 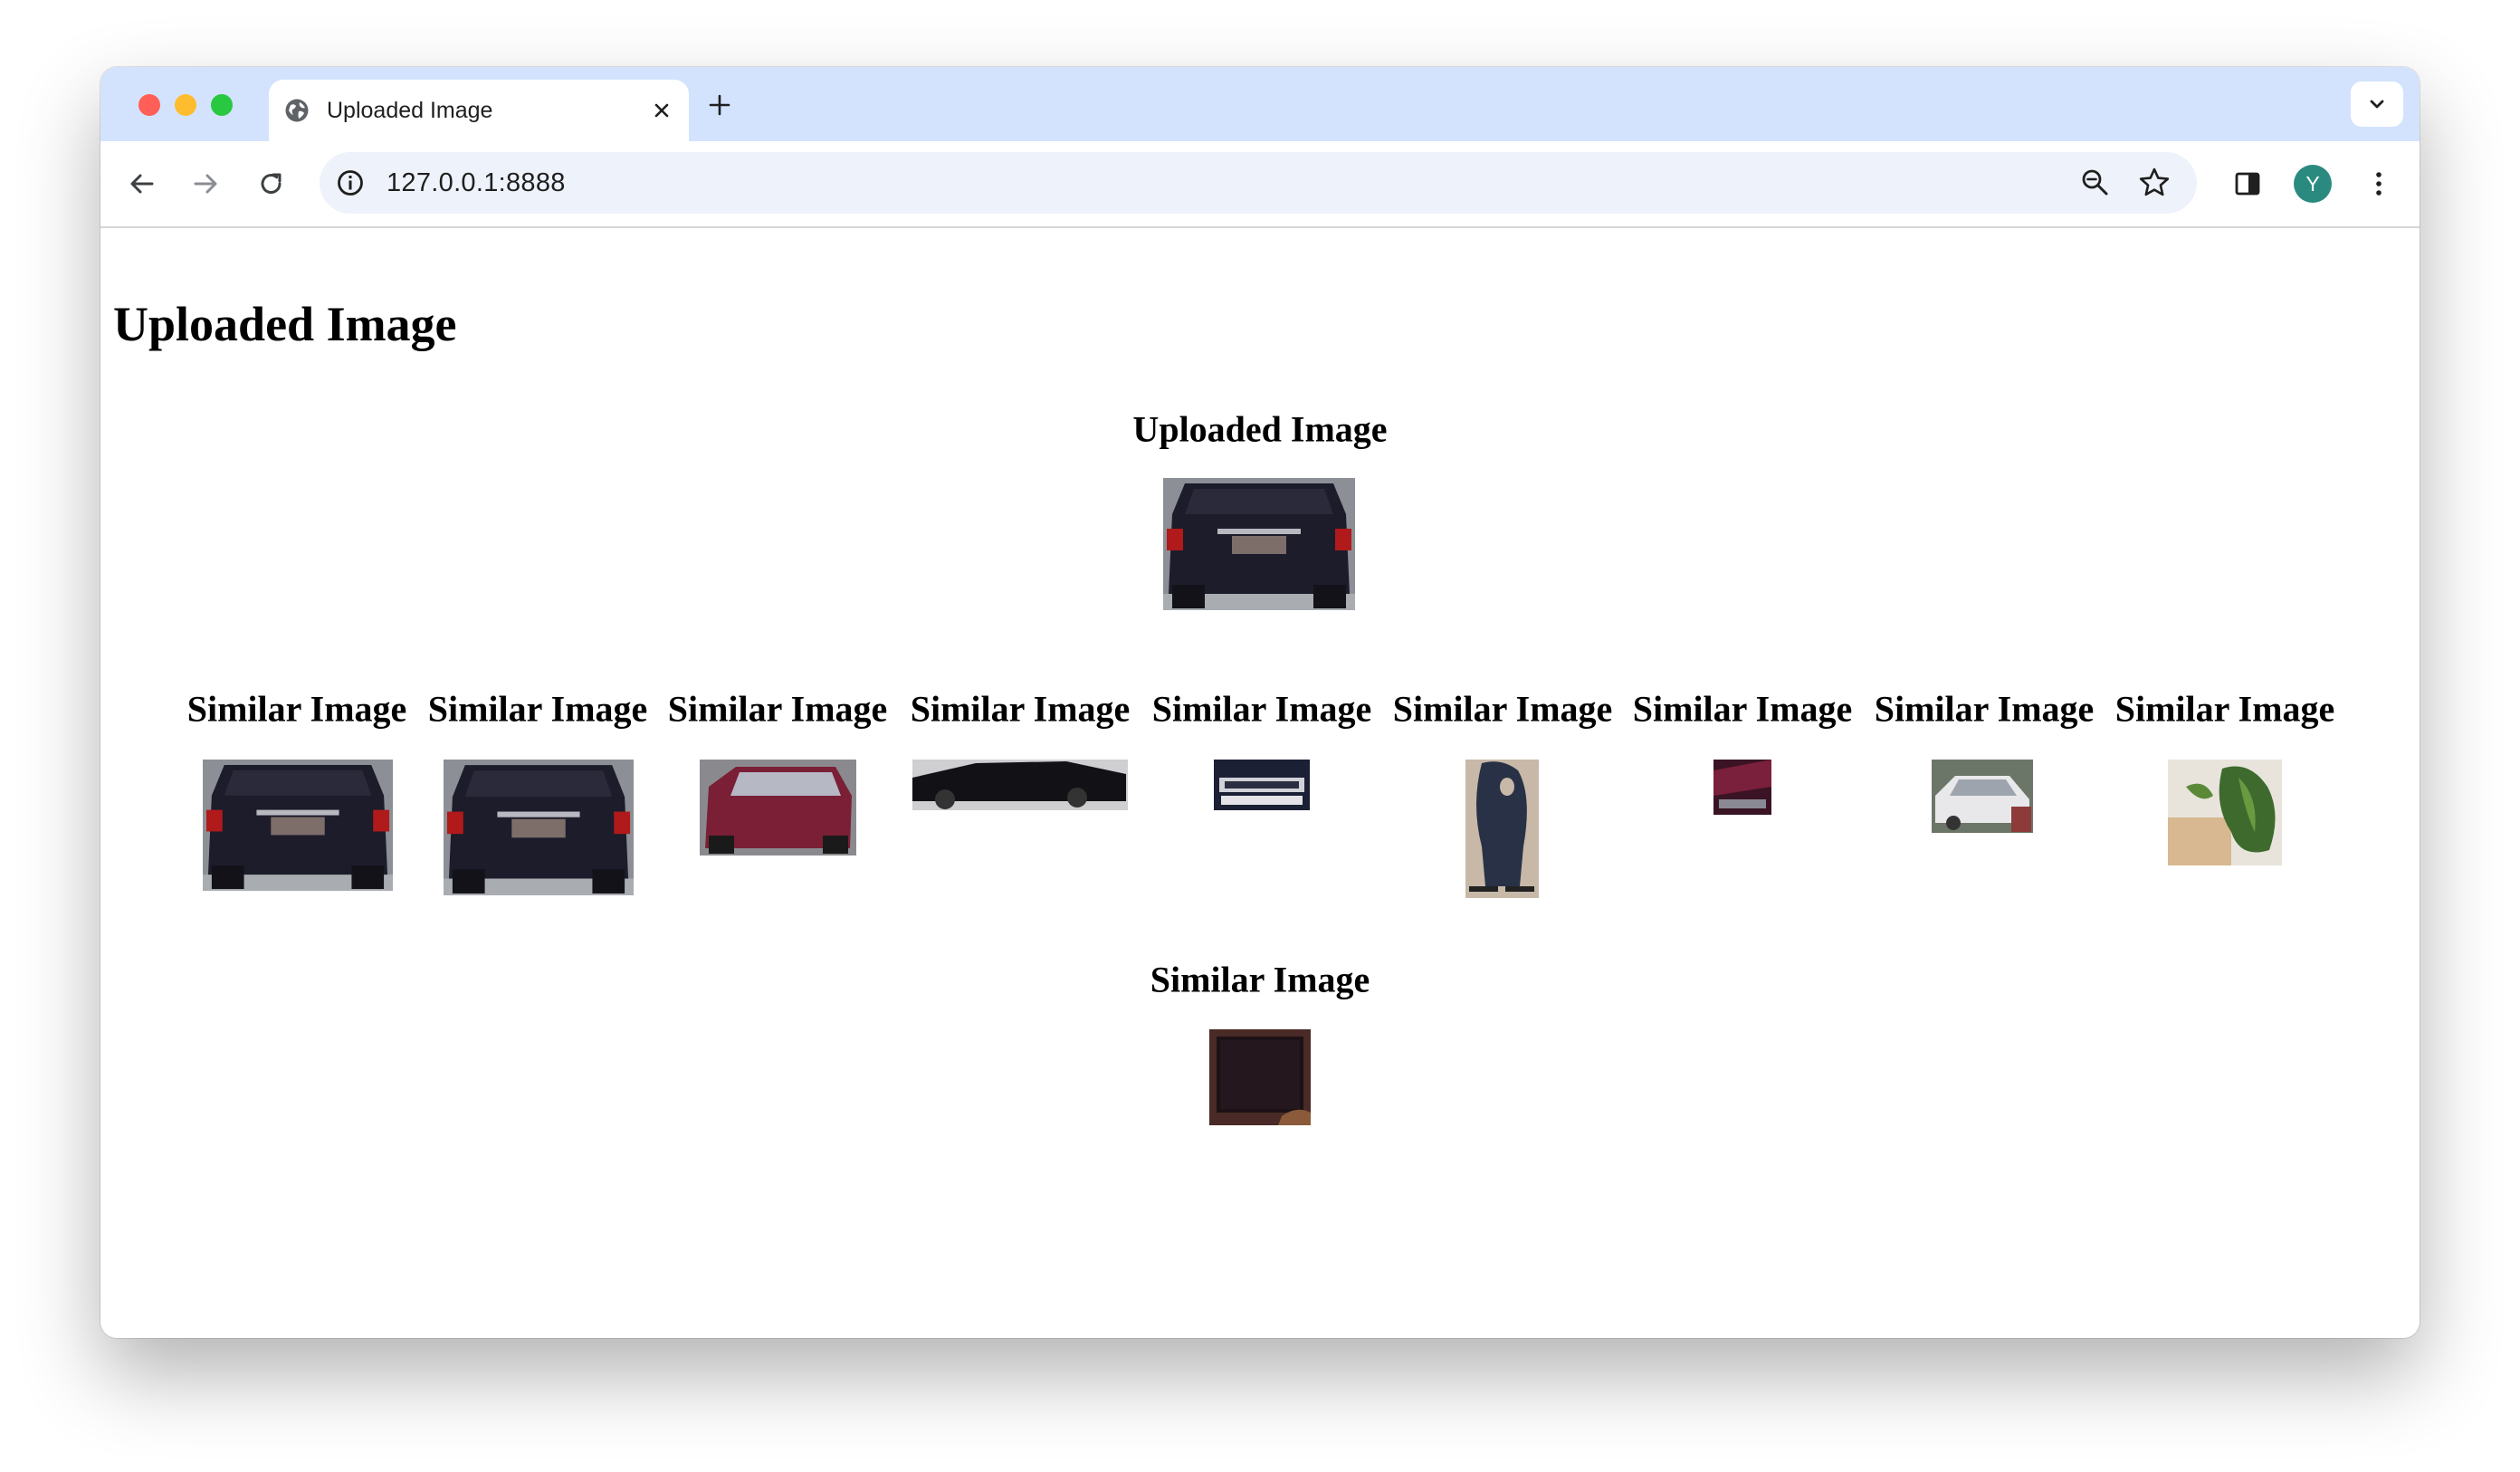 I want to click on info-icon, so click(x=351, y=183).